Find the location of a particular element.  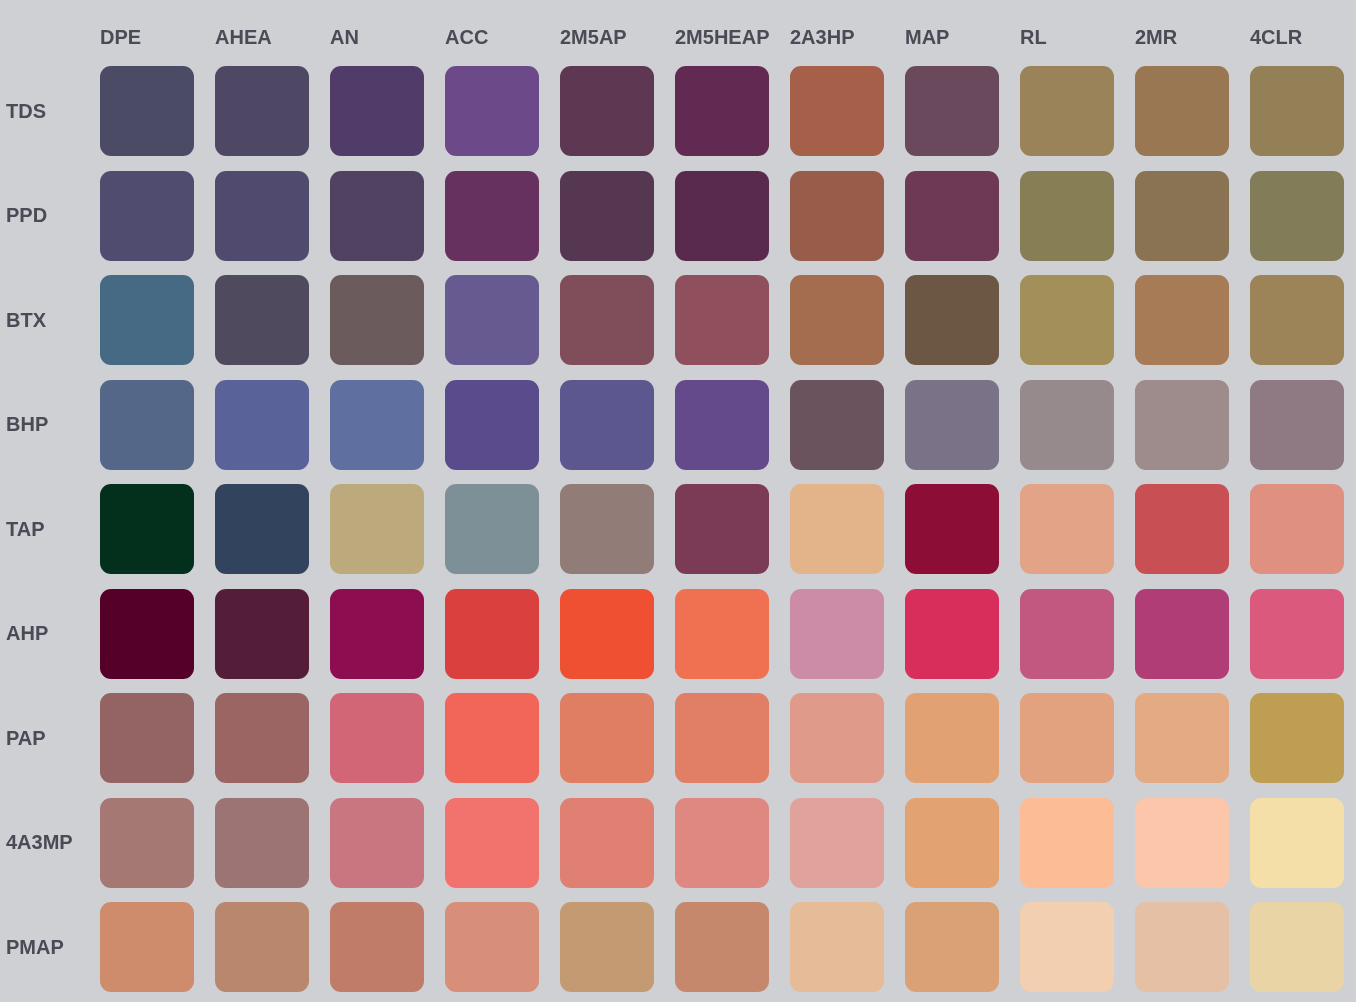

row-label: BHP is located at coordinates (28, 424).